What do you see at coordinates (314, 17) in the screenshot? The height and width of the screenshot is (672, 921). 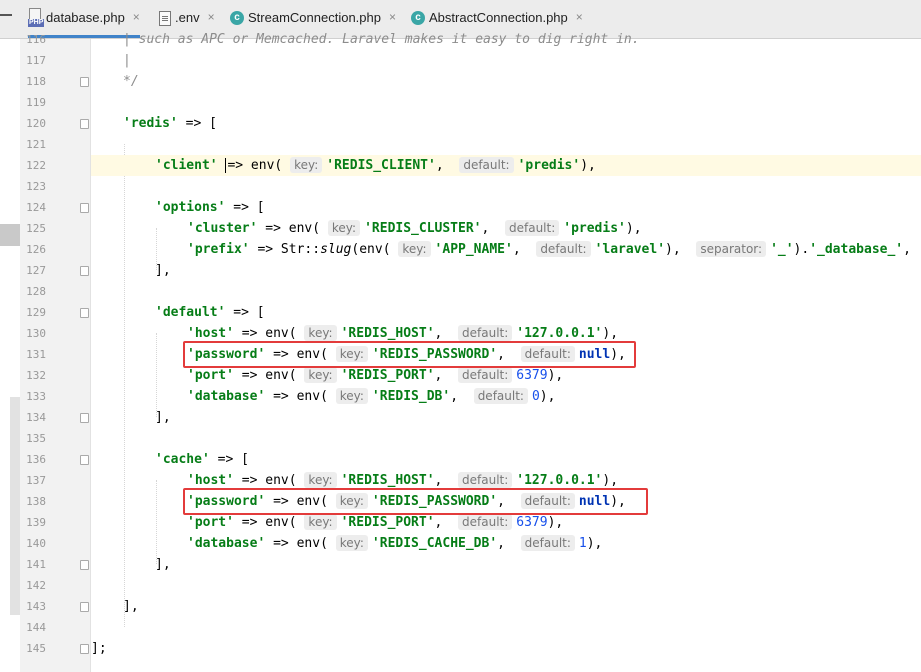 I see `tab-label: StreamConnection.php` at bounding box center [314, 17].